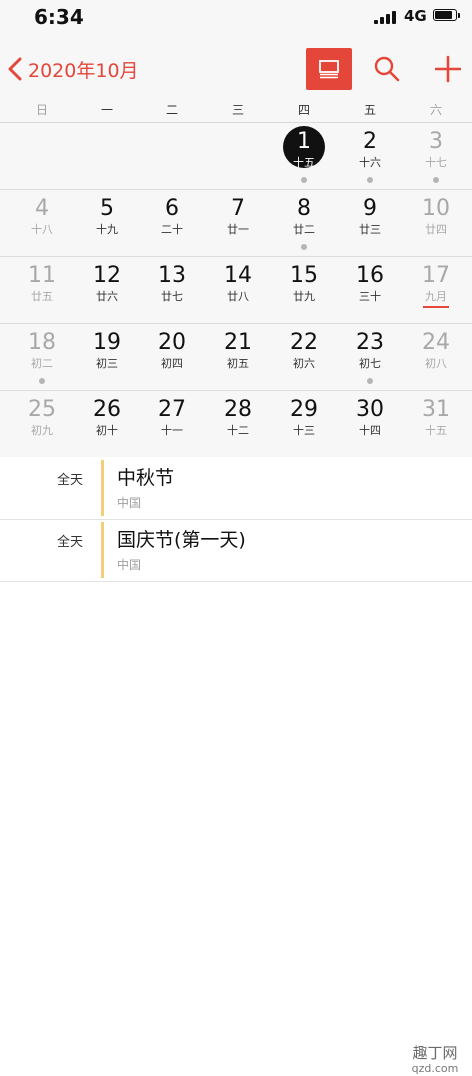 The image size is (472, 1076). Describe the element at coordinates (172, 296) in the screenshot. I see `lunar-date: 廿七` at that location.